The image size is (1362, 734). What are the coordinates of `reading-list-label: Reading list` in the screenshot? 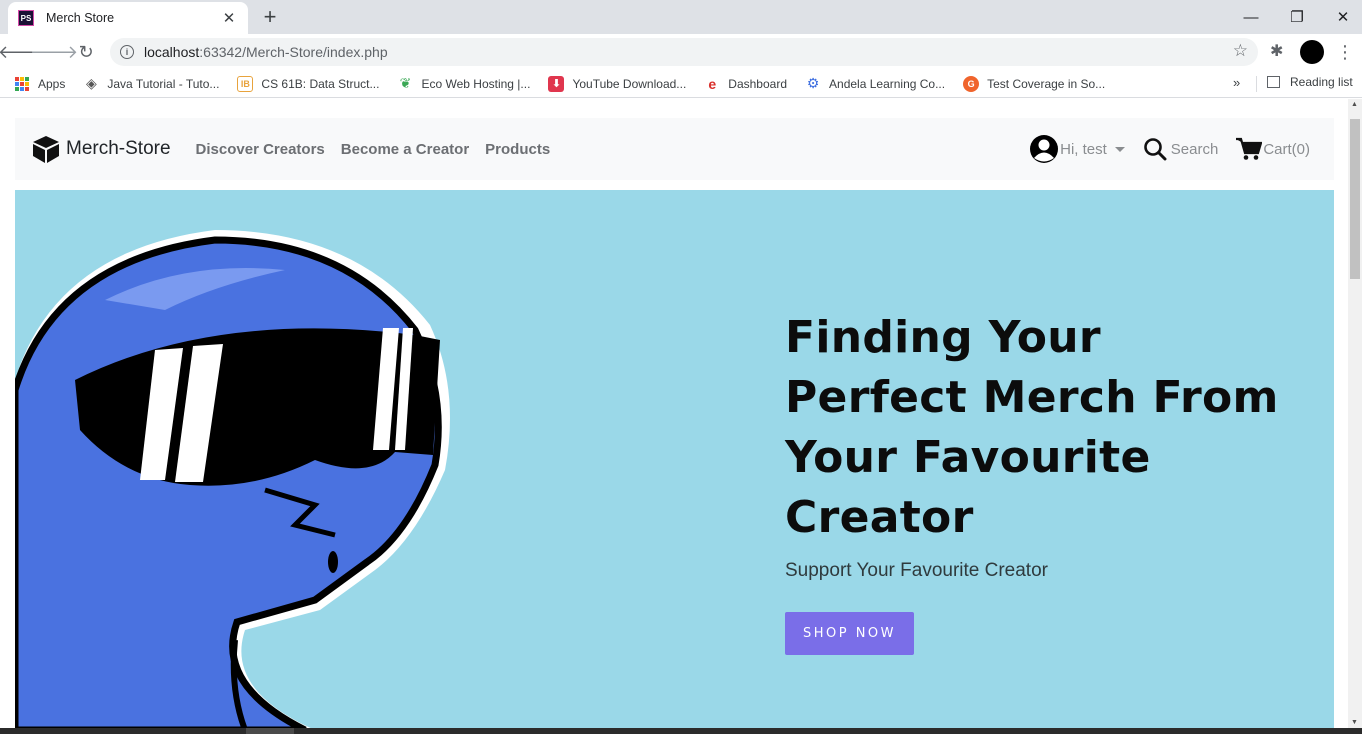 It's located at (1321, 82).